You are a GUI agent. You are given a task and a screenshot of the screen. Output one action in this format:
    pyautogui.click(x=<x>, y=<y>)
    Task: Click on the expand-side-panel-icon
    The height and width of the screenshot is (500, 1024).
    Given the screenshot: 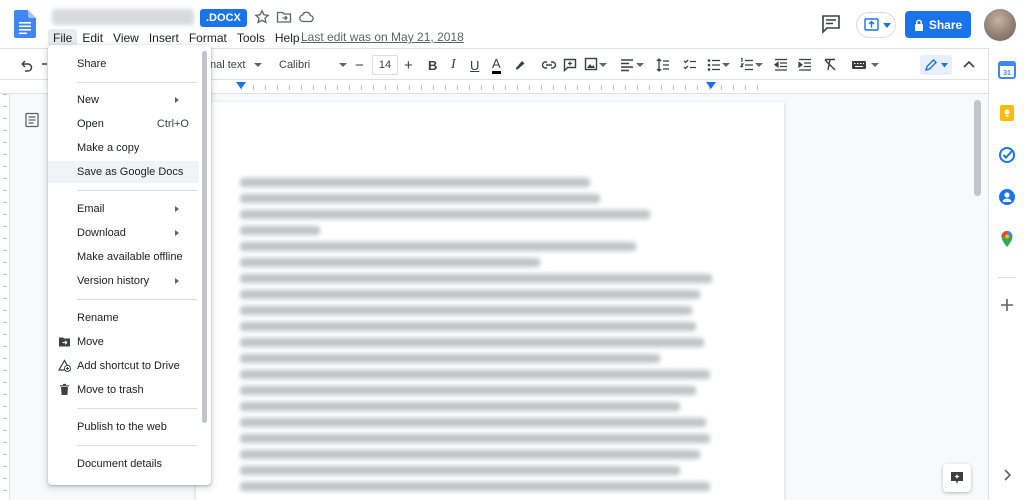 What is the action you would take?
    pyautogui.click(x=1007, y=475)
    